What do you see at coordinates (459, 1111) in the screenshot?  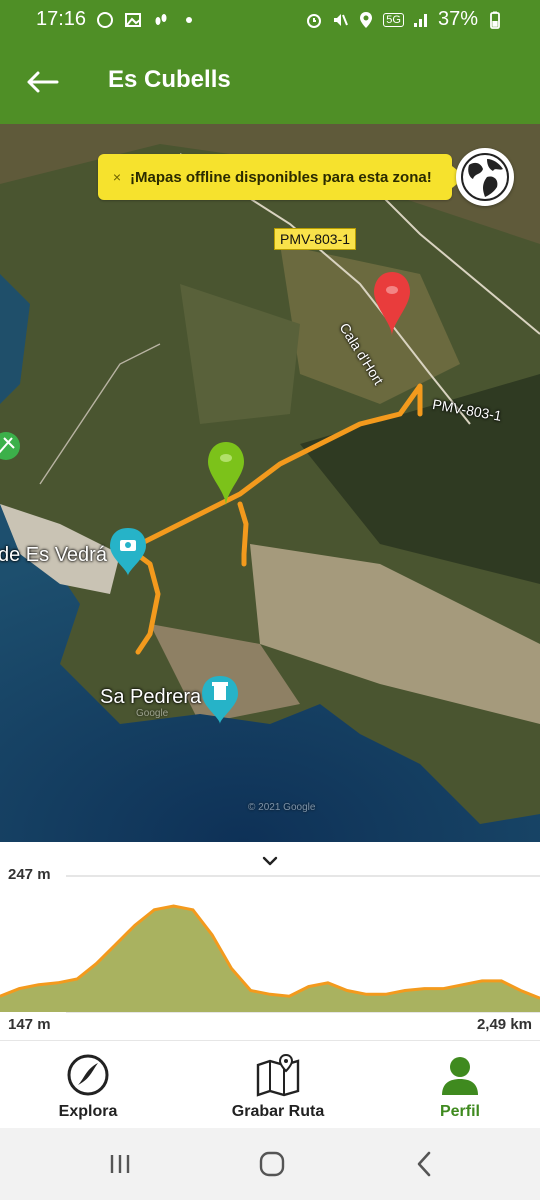 I see `tab-label-perfil: Perfil` at bounding box center [459, 1111].